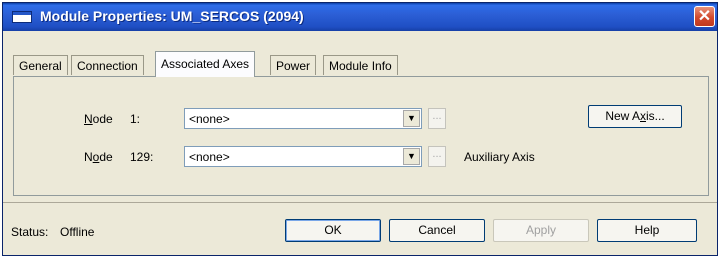 The image size is (720, 258). Describe the element at coordinates (209, 119) in the screenshot. I see `node-1-axis-value: <none>` at that location.